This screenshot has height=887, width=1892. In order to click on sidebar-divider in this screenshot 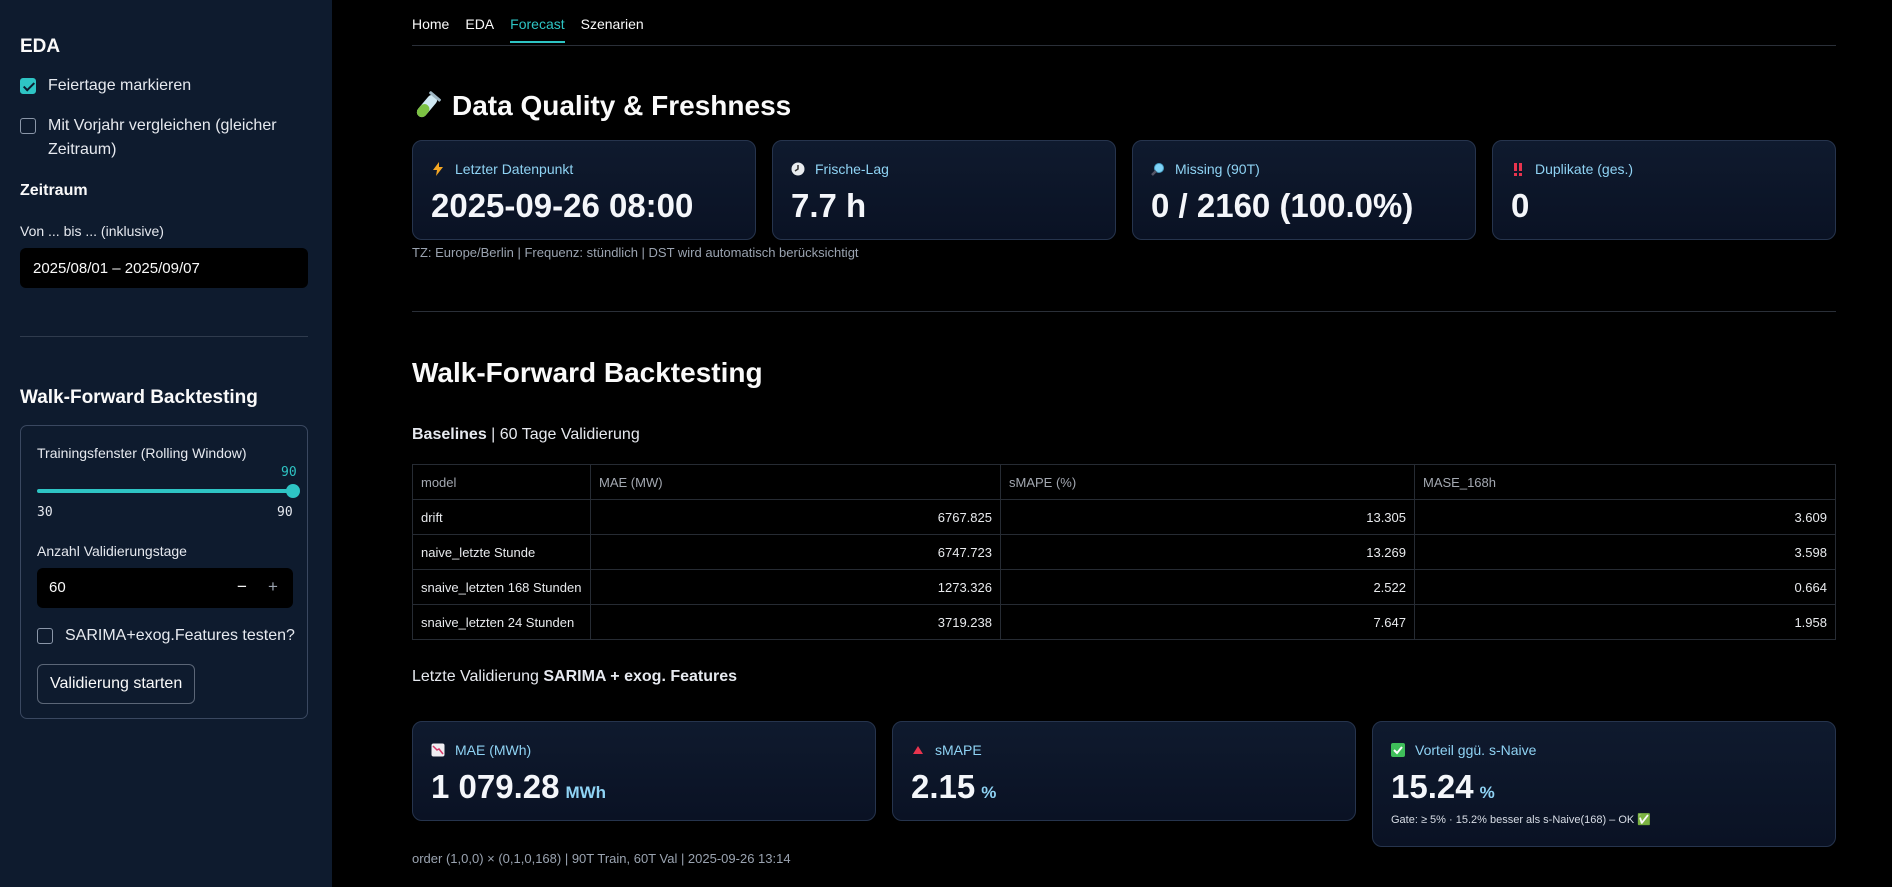, I will do `click(164, 336)`.